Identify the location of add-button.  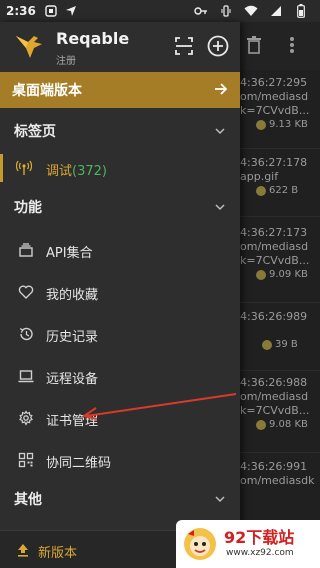
(218, 46).